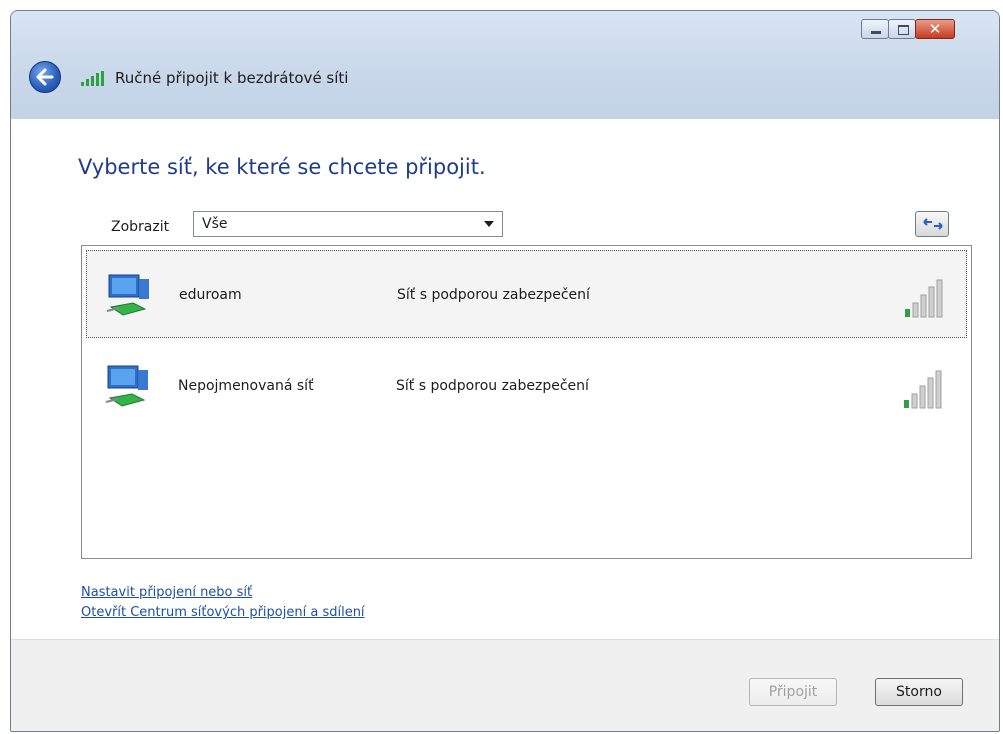 This screenshot has width=1003, height=734. Describe the element at coordinates (919, 692) in the screenshot. I see `cancel-button: Storno` at that location.